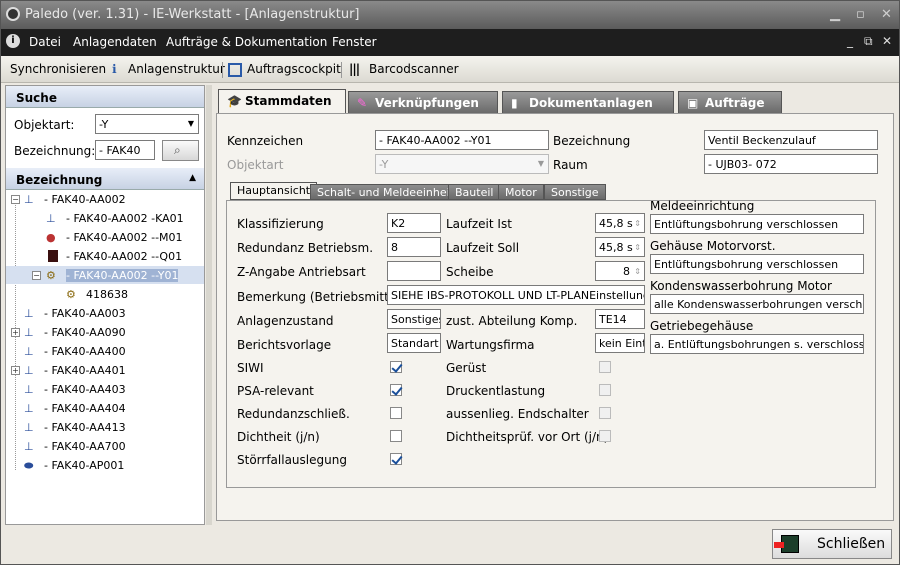 This screenshot has height=565, width=900. Describe the element at coordinates (29, 370) in the screenshot. I see `valve-icon: ⊥` at that location.